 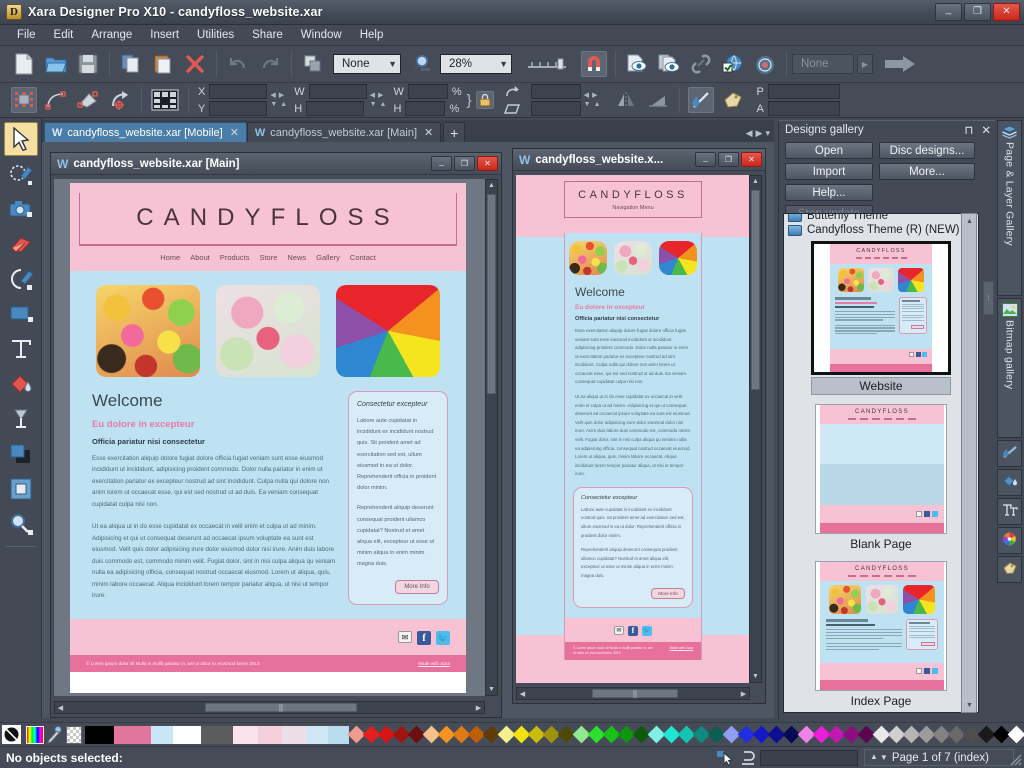 What do you see at coordinates (268, 257) in the screenshot?
I see `nav-store: Store` at bounding box center [268, 257].